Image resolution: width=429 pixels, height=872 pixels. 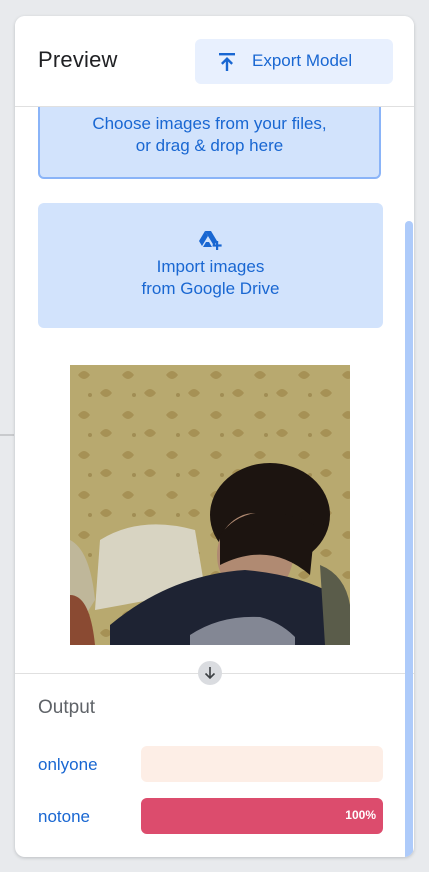 I want to click on confidence-bar-onlyone, so click(x=262, y=764).